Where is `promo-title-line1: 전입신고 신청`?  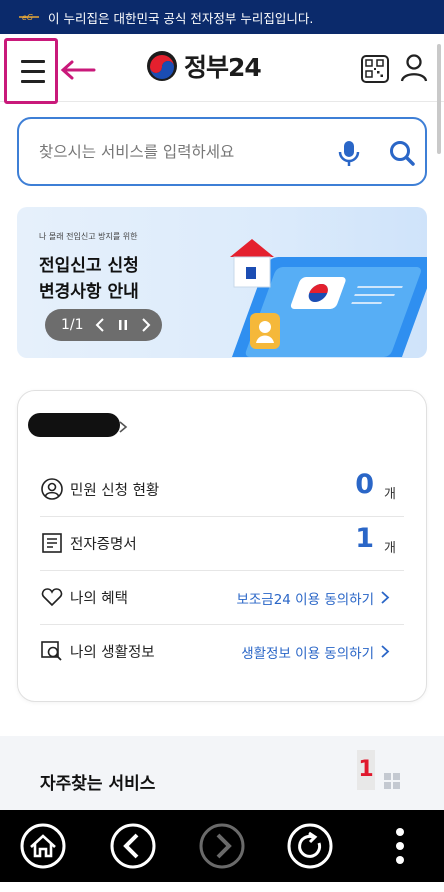 promo-title-line1: 전입신고 신청 is located at coordinates (89, 266).